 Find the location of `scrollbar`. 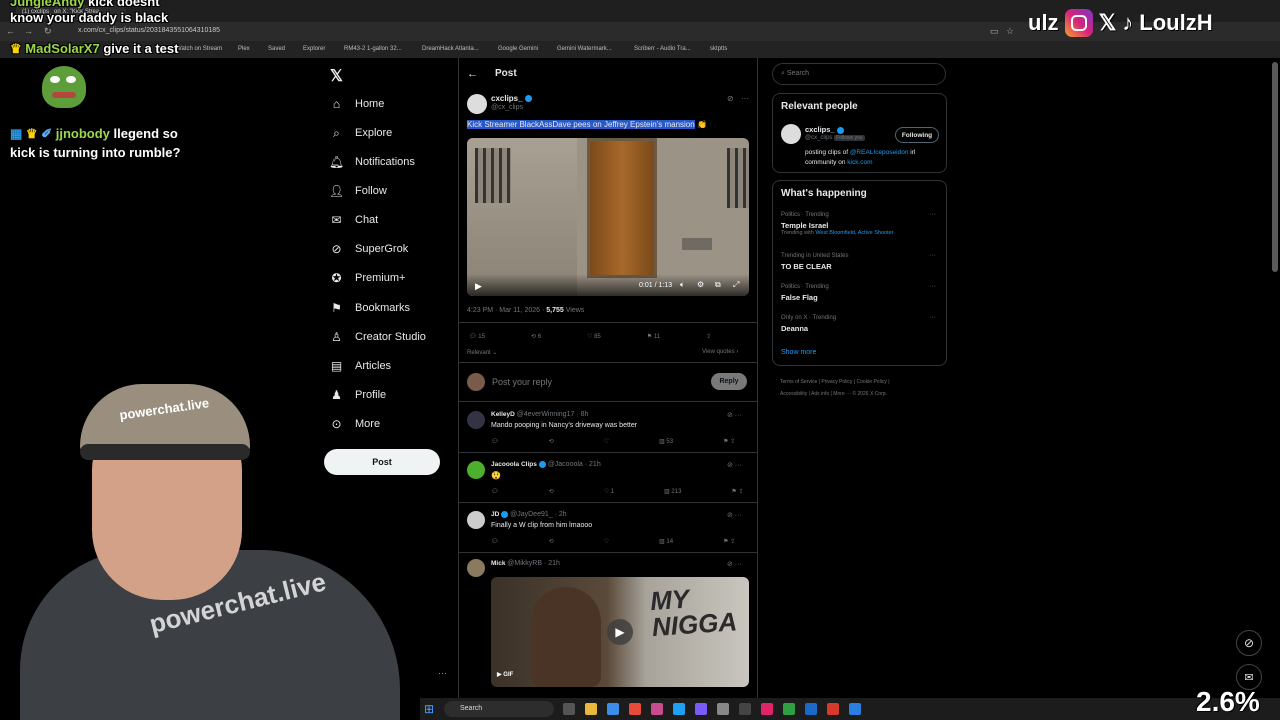

scrollbar is located at coordinates (1275, 167).